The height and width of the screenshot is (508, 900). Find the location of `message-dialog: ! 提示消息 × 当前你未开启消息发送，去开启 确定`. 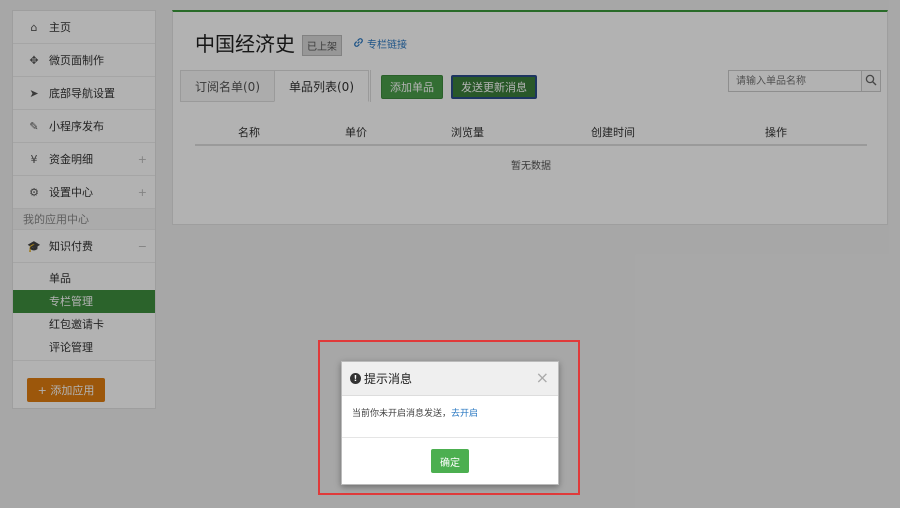

message-dialog: ! 提示消息 × 当前你未开启消息发送，去开启 确定 is located at coordinates (450, 423).